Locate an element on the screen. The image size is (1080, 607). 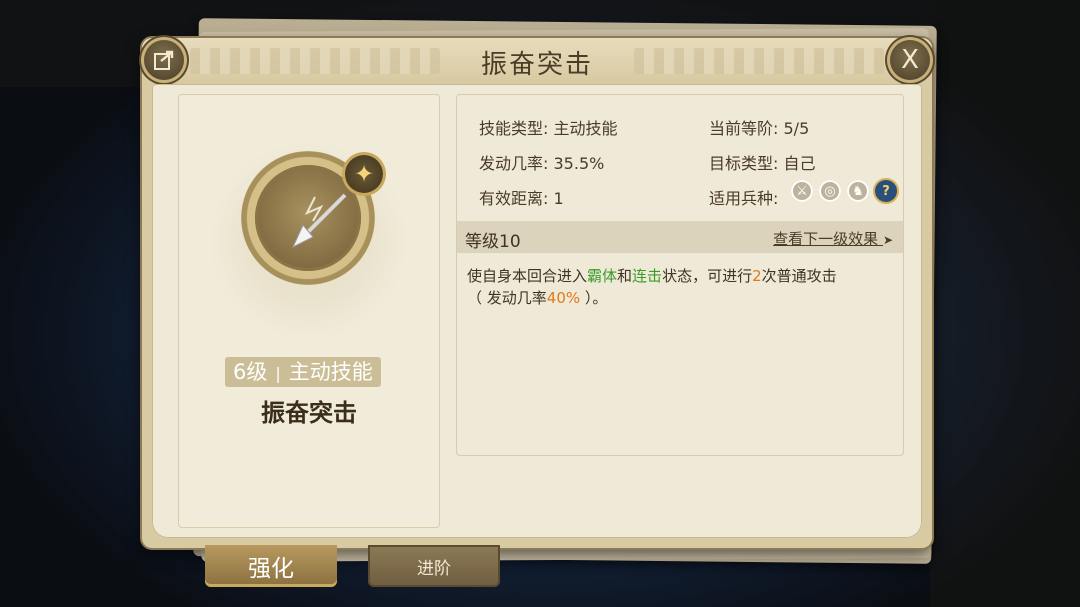
target-type-row: 目标类型: 自己 is located at coordinates (762, 162).